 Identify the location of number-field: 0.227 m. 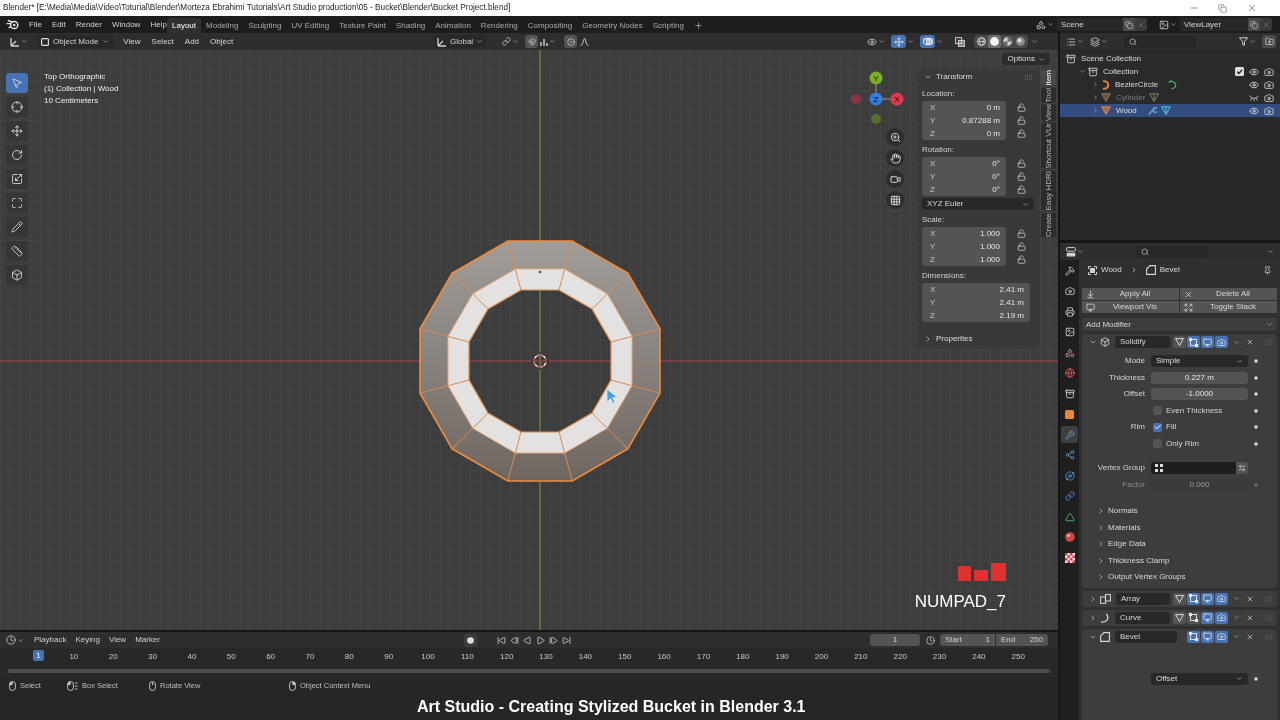
(1199, 377).